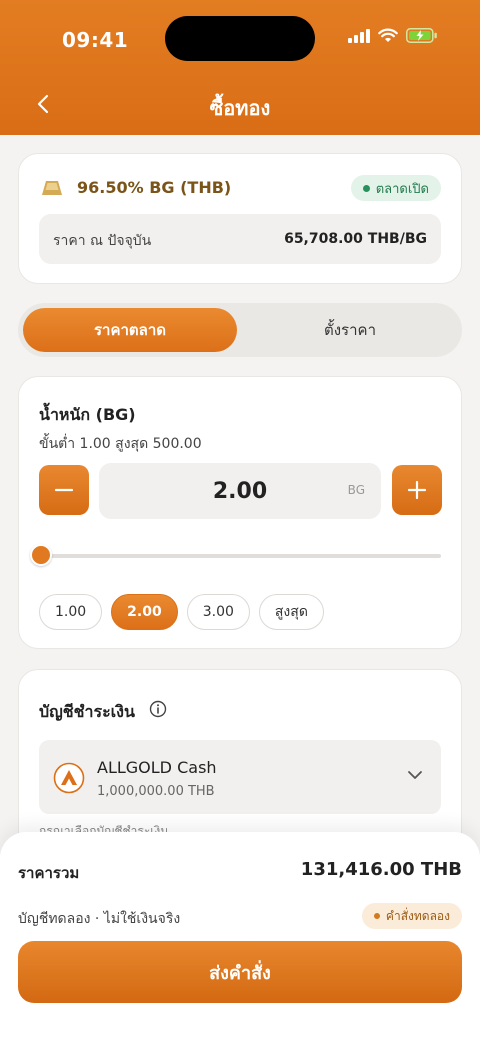  What do you see at coordinates (87, 414) in the screenshot?
I see `weight-title: น้ำหนัก (BG)` at bounding box center [87, 414].